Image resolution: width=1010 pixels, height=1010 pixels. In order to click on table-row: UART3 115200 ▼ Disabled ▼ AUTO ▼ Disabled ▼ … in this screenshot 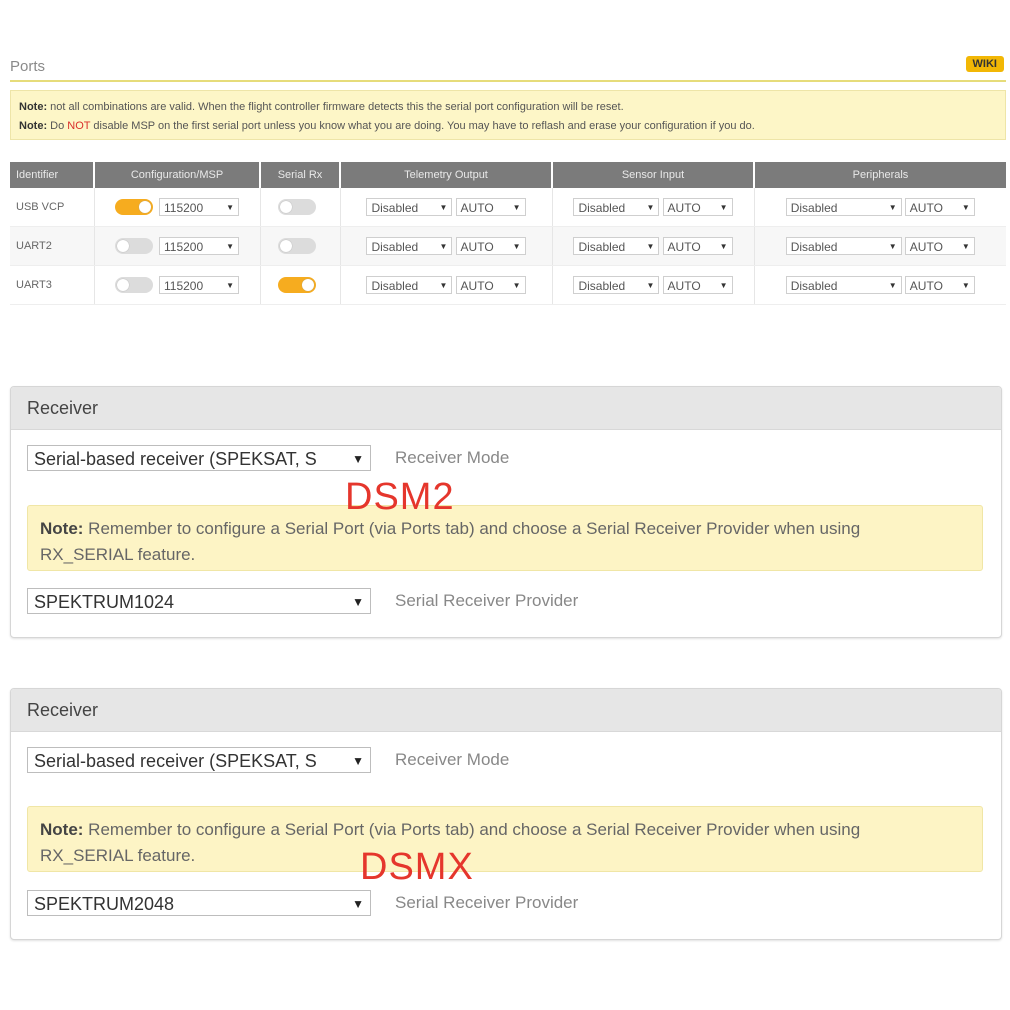, I will do `click(508, 285)`.